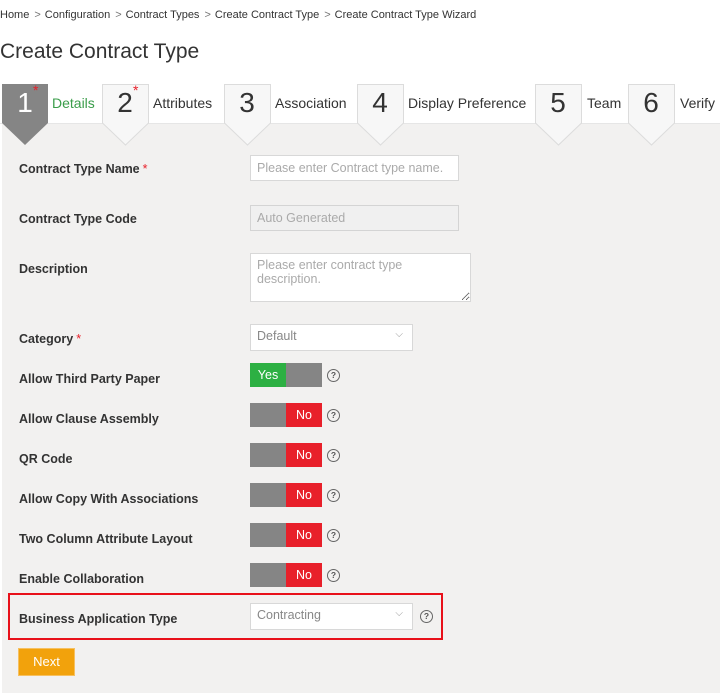  What do you see at coordinates (354, 168) in the screenshot?
I see `contract-type-name-input` at bounding box center [354, 168].